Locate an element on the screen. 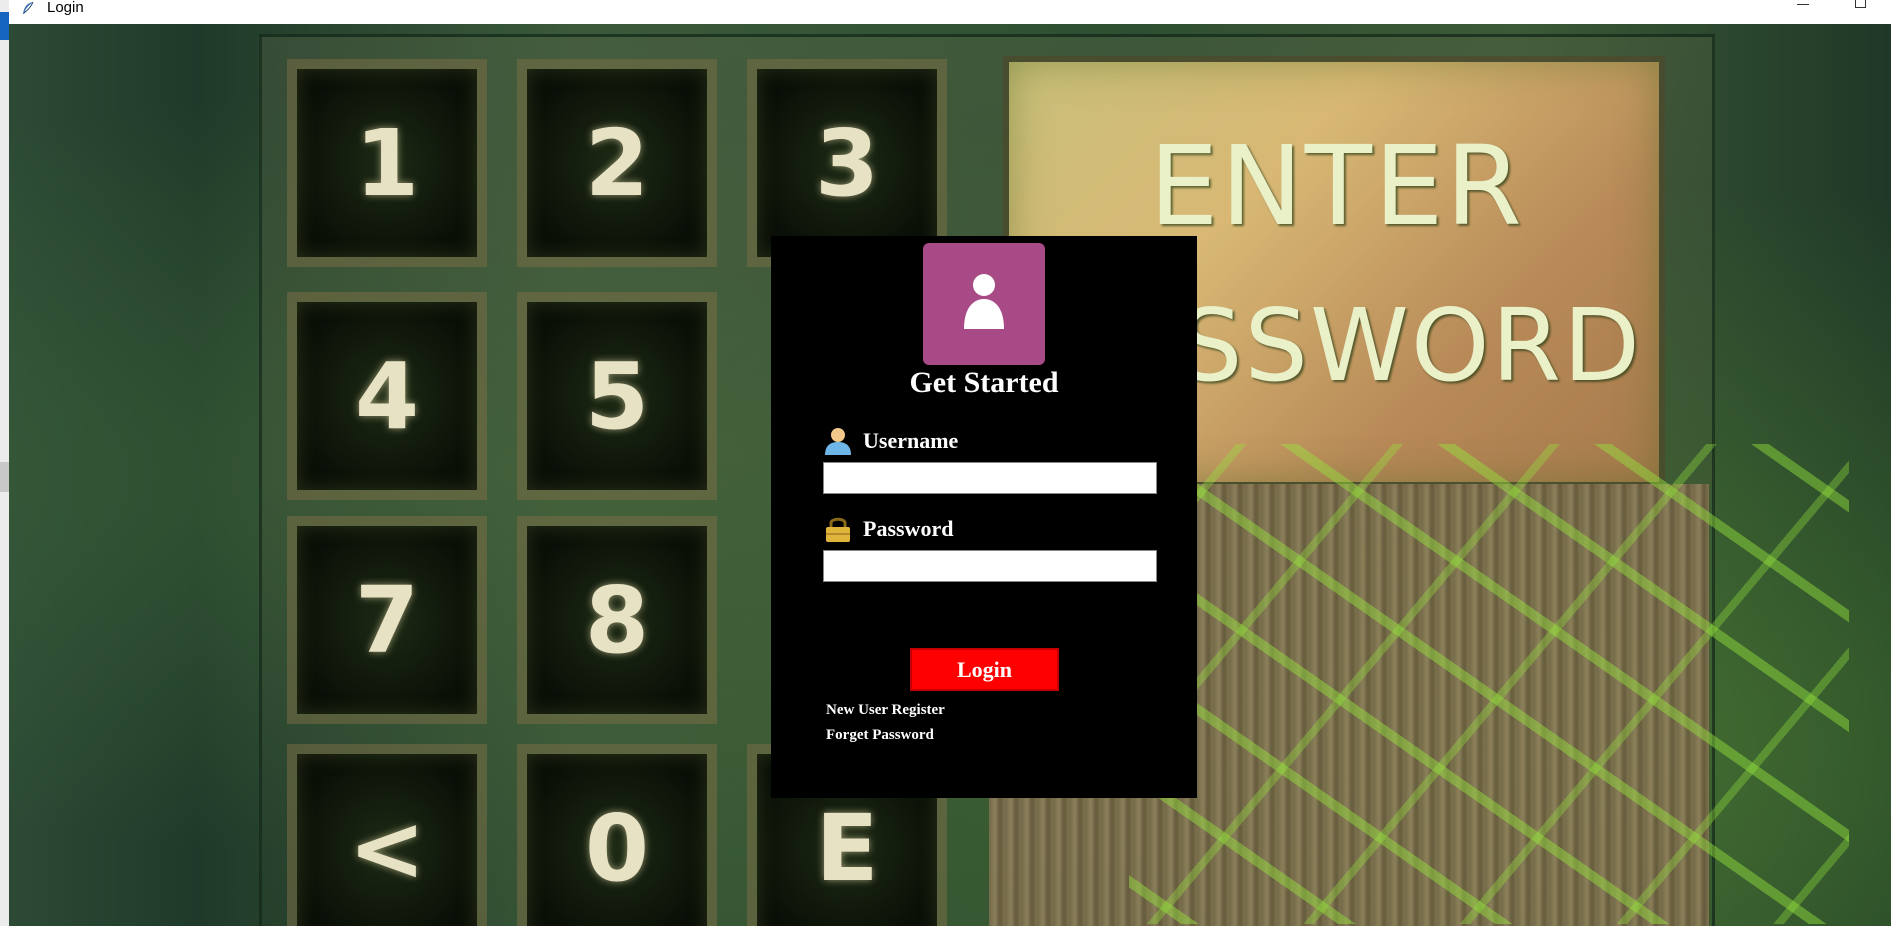  feather-icon is located at coordinates (28, 7).